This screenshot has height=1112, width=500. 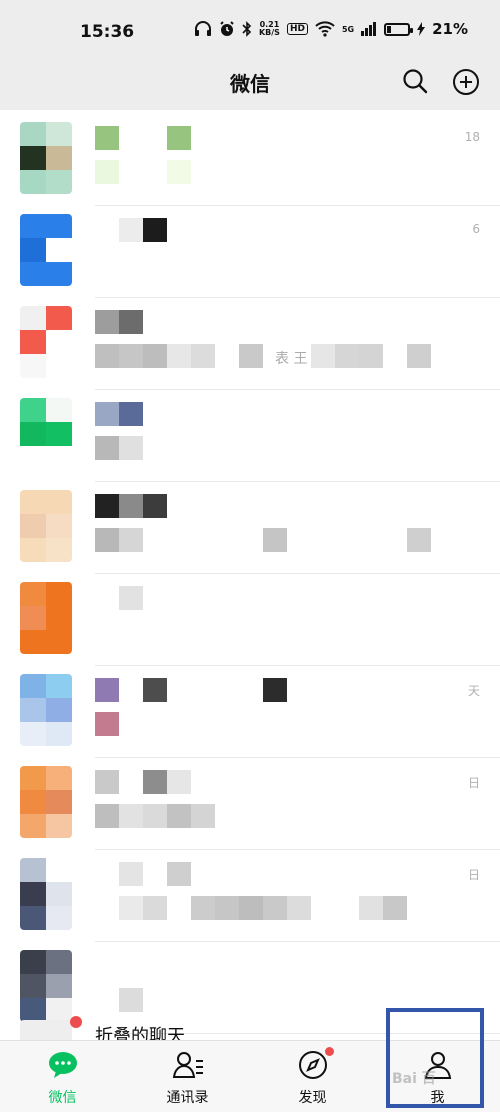 What do you see at coordinates (348, 29) in the screenshot?
I see `signal-label: 5G` at bounding box center [348, 29].